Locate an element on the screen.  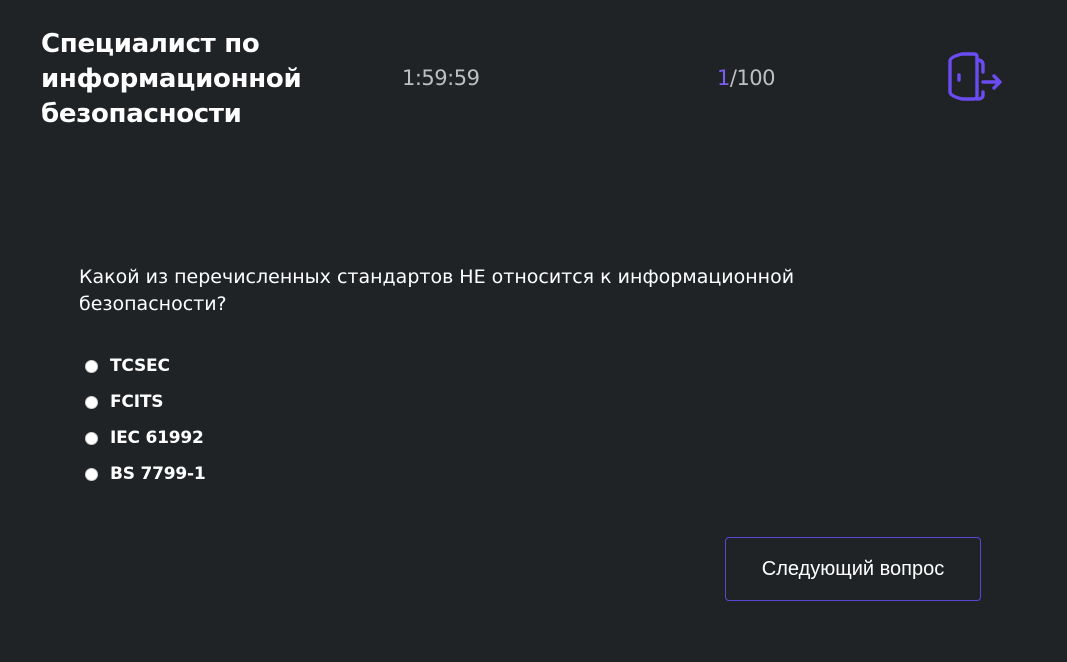
exit-door-icon is located at coordinates (975, 76).